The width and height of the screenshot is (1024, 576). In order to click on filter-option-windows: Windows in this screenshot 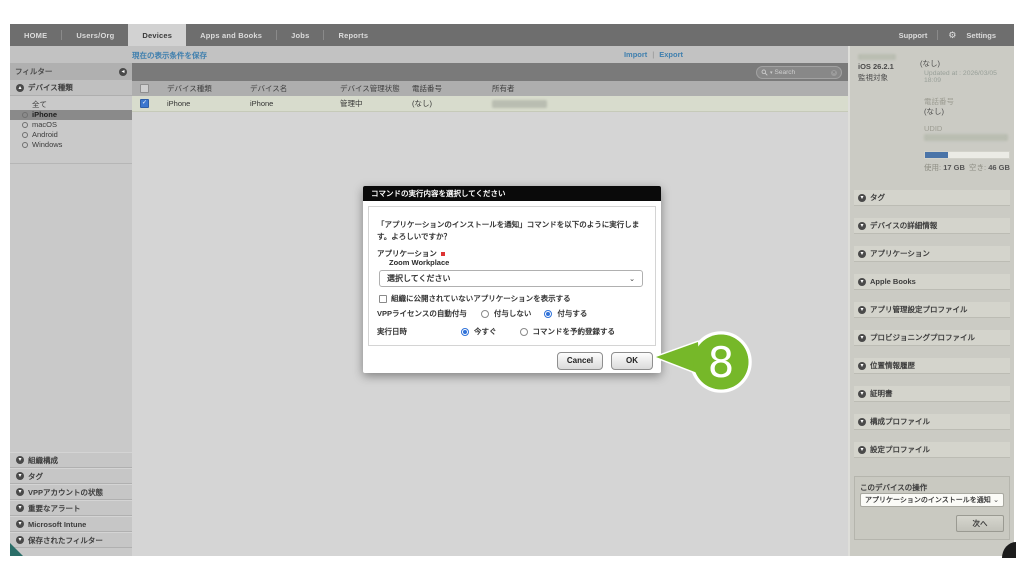, I will do `click(71, 145)`.